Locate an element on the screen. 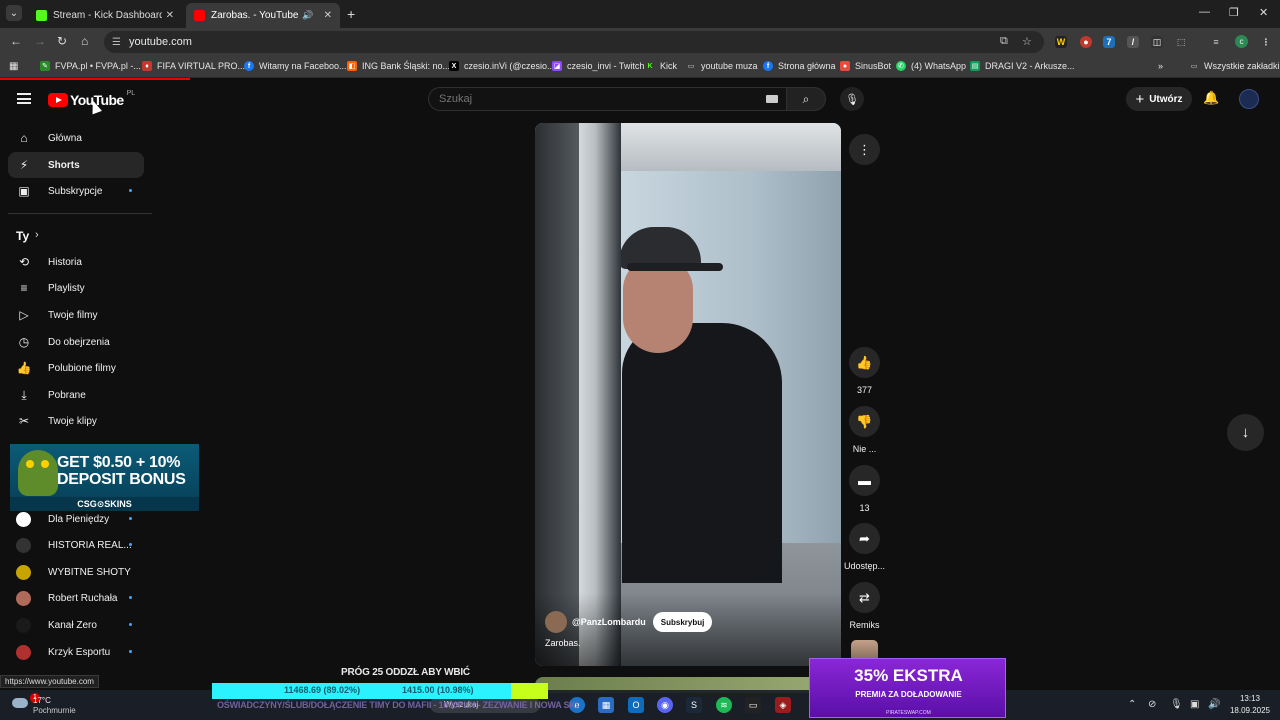 The image size is (1280, 720). volume-icon: 🔊 is located at coordinates (1214, 704).